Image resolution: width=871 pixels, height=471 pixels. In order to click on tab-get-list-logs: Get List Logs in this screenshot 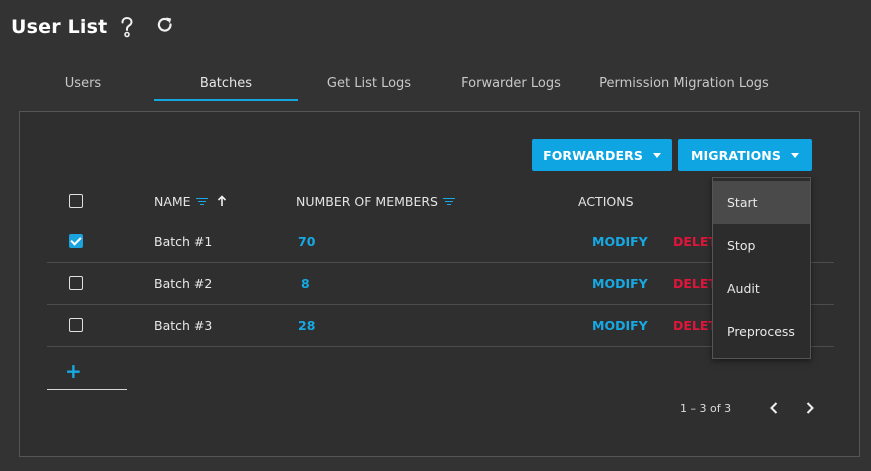, I will do `click(369, 83)`.